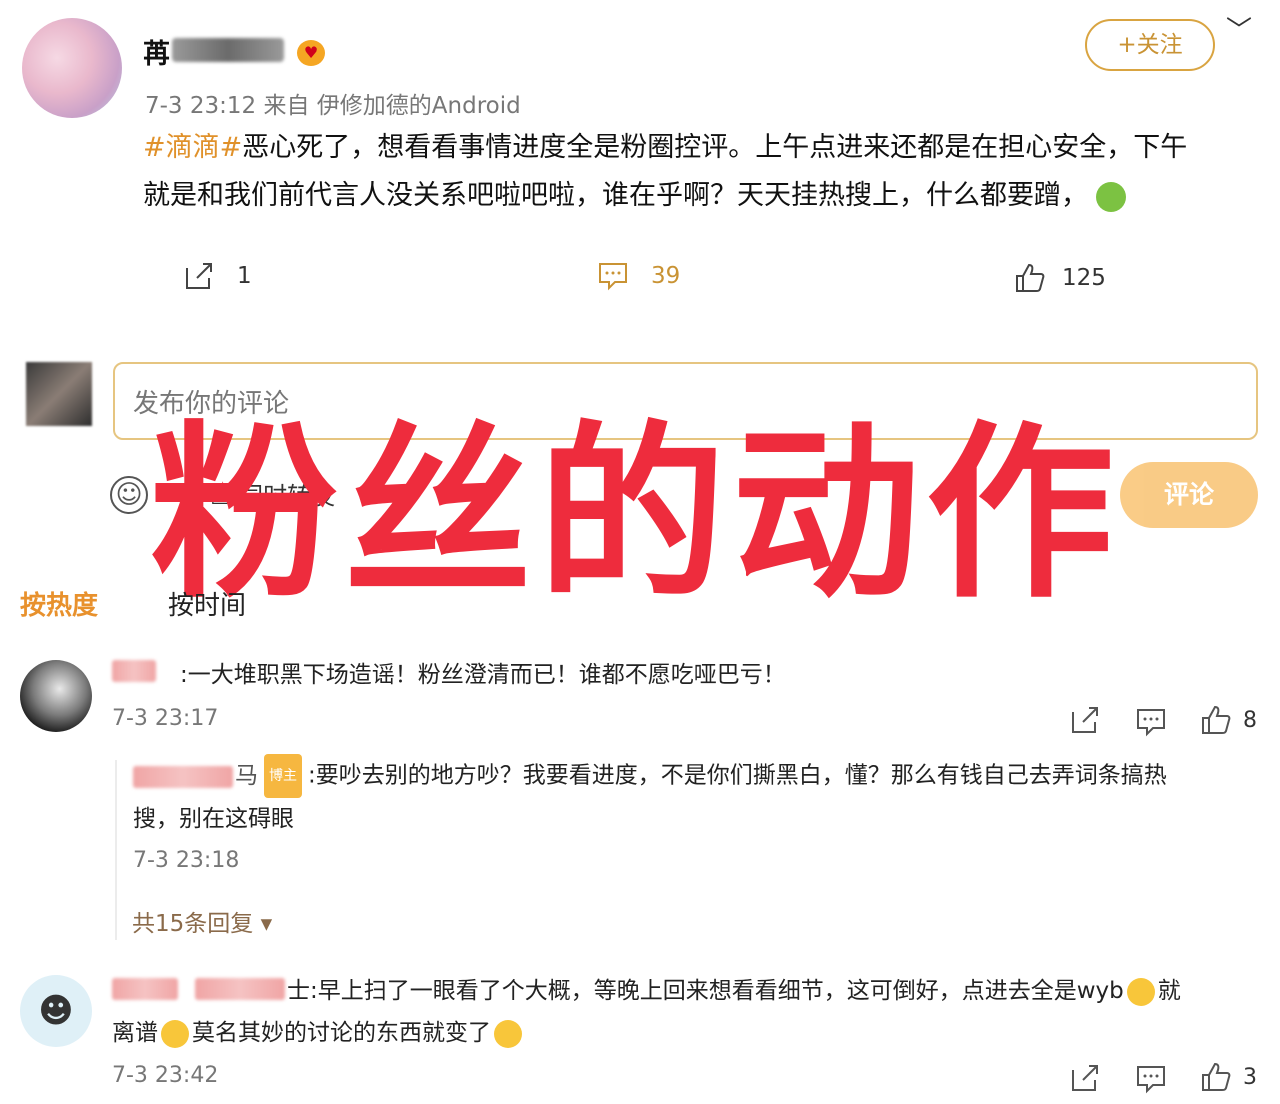 The image size is (1280, 1104). Describe the element at coordinates (186, 860) in the screenshot. I see `reply-time: 7-3 23:18` at that location.